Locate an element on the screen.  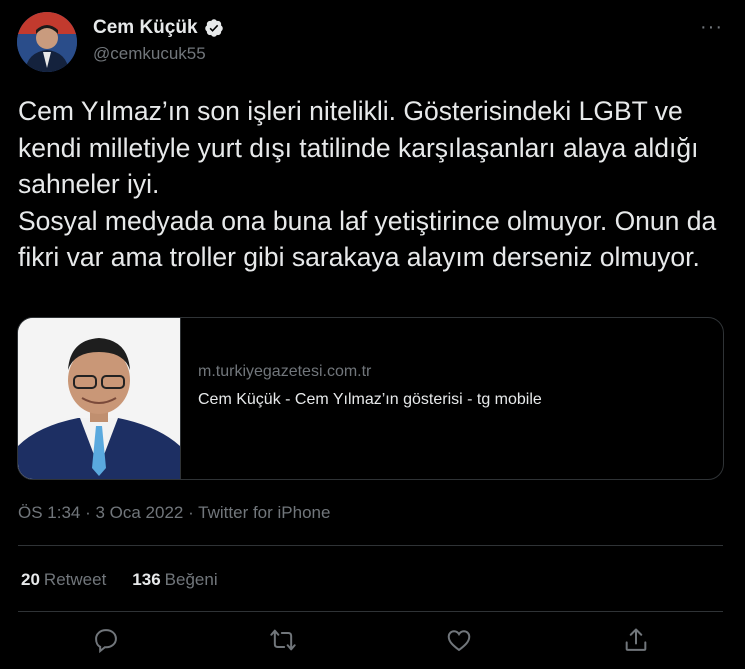
handle: @cemkucuk55 is located at coordinates (149, 54).